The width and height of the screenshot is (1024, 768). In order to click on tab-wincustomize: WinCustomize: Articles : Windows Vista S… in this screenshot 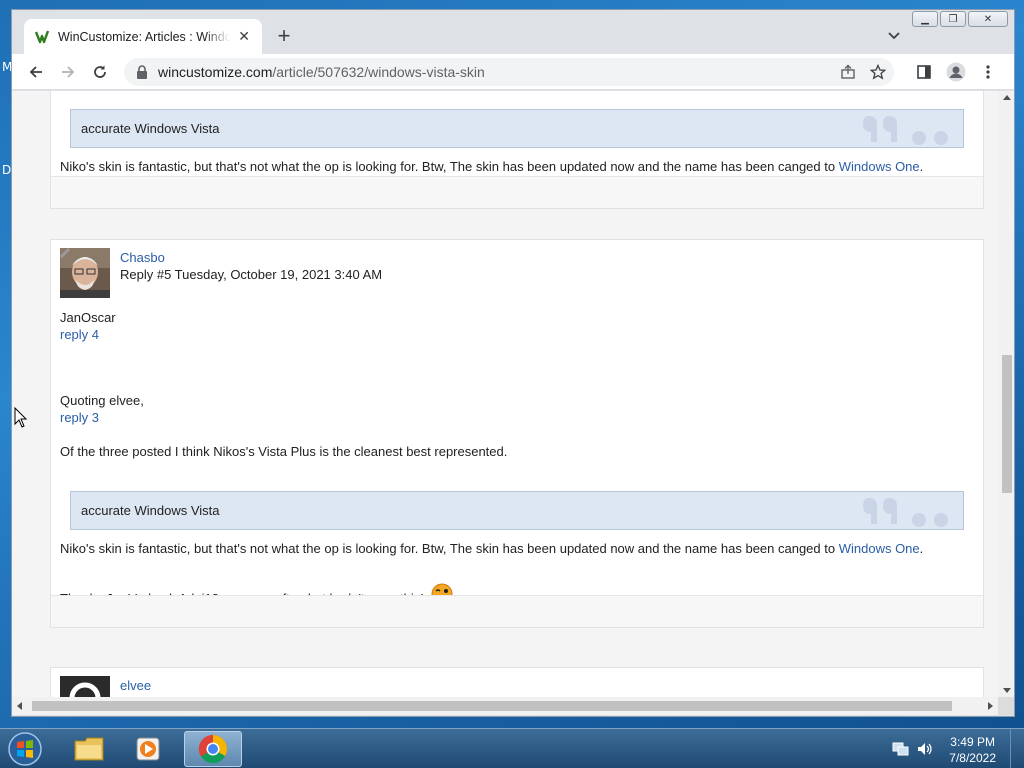, I will do `click(143, 36)`.